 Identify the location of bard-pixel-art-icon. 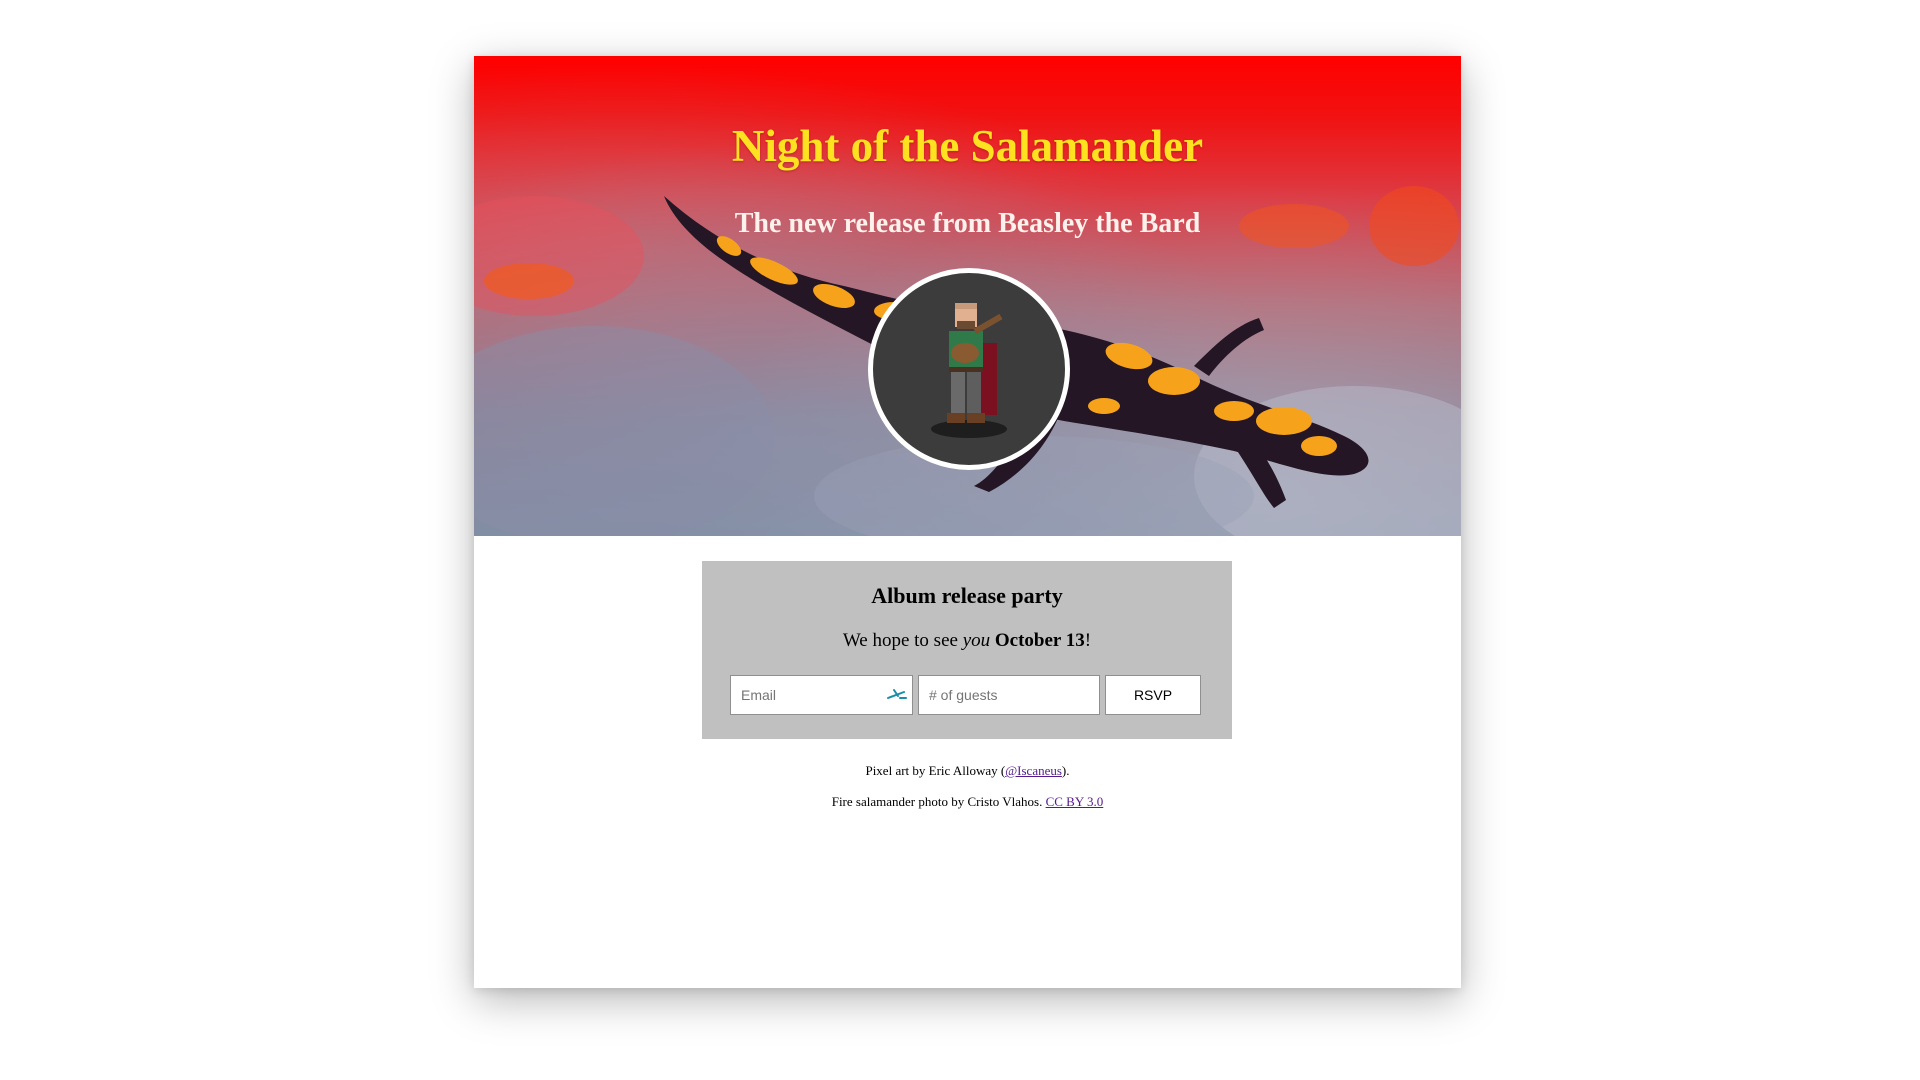
(969, 370).